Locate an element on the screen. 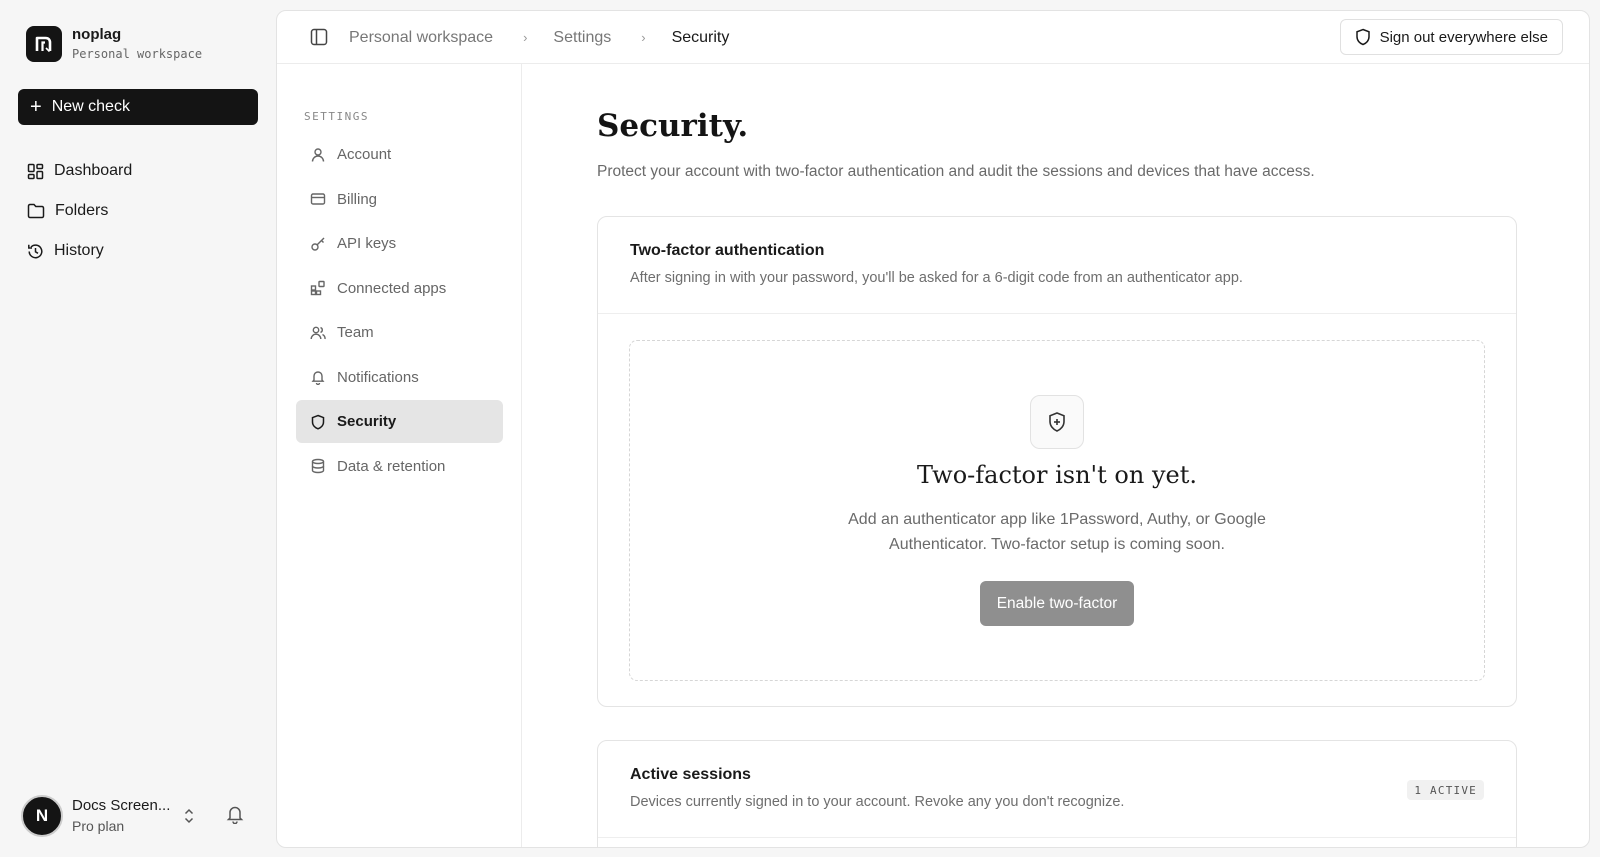 This screenshot has height=857, width=1600. user-menu: N Docs Screen... Pro plan is located at coordinates (141, 816).